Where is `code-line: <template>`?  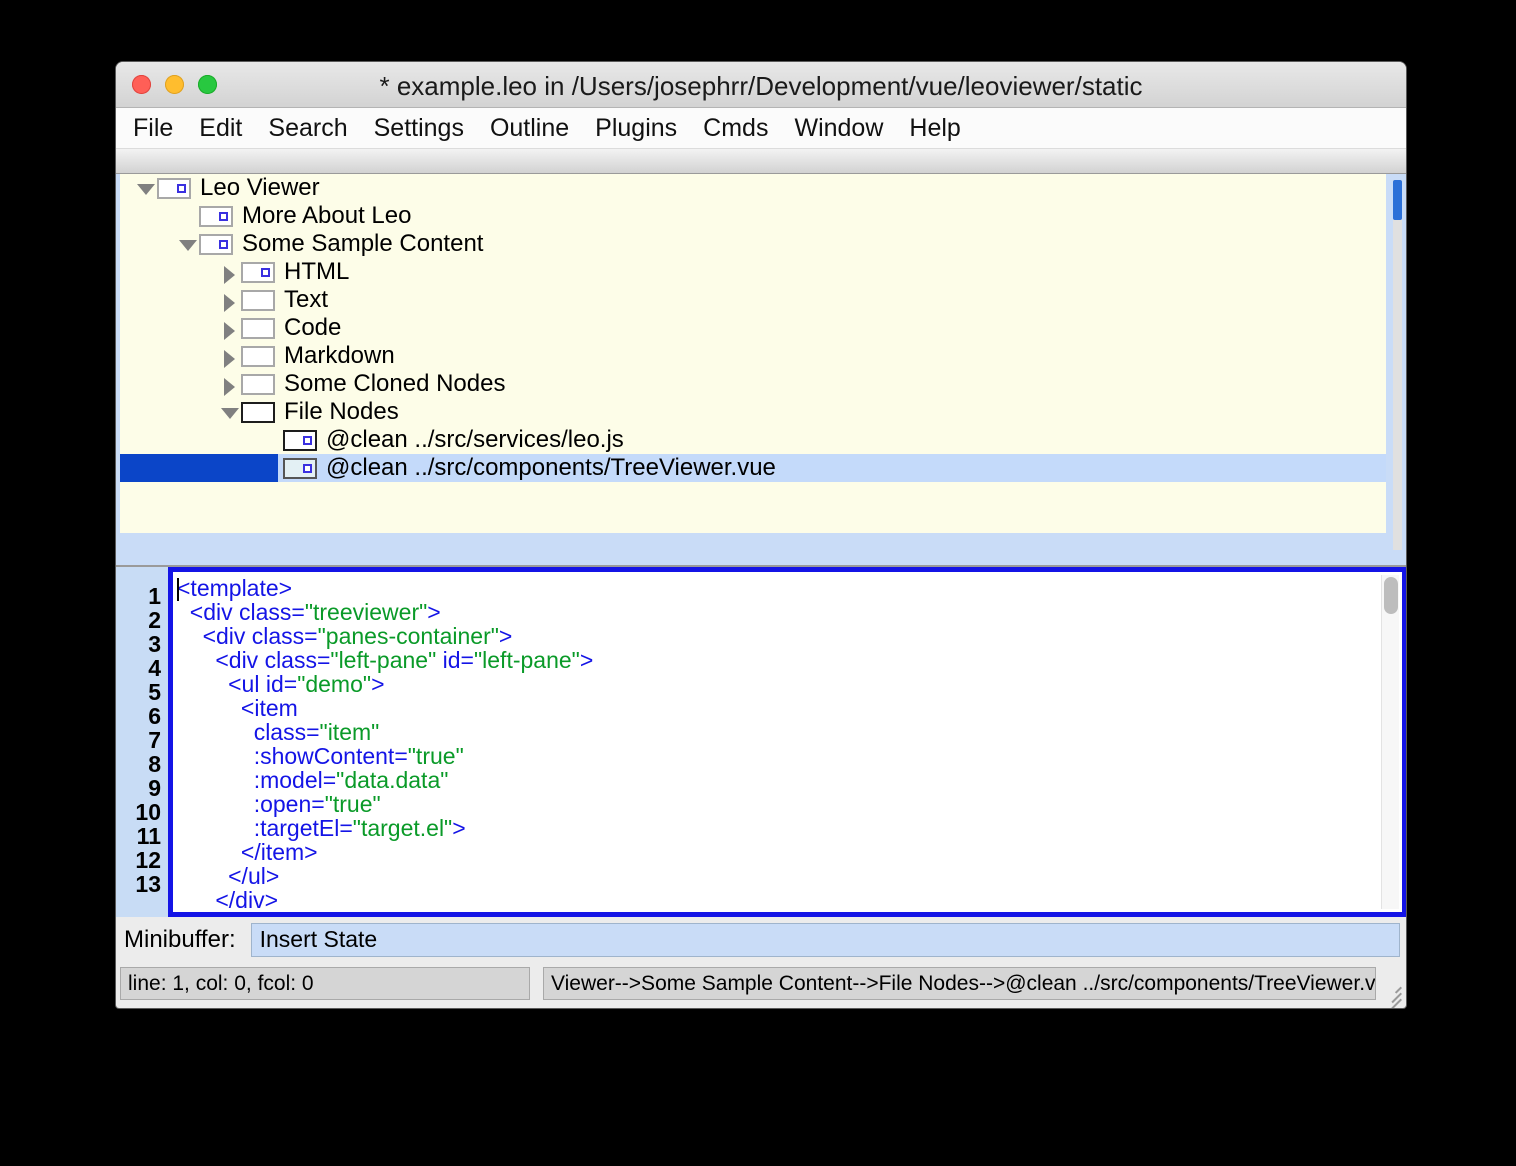
code-line: <template> is located at coordinates (789, 588).